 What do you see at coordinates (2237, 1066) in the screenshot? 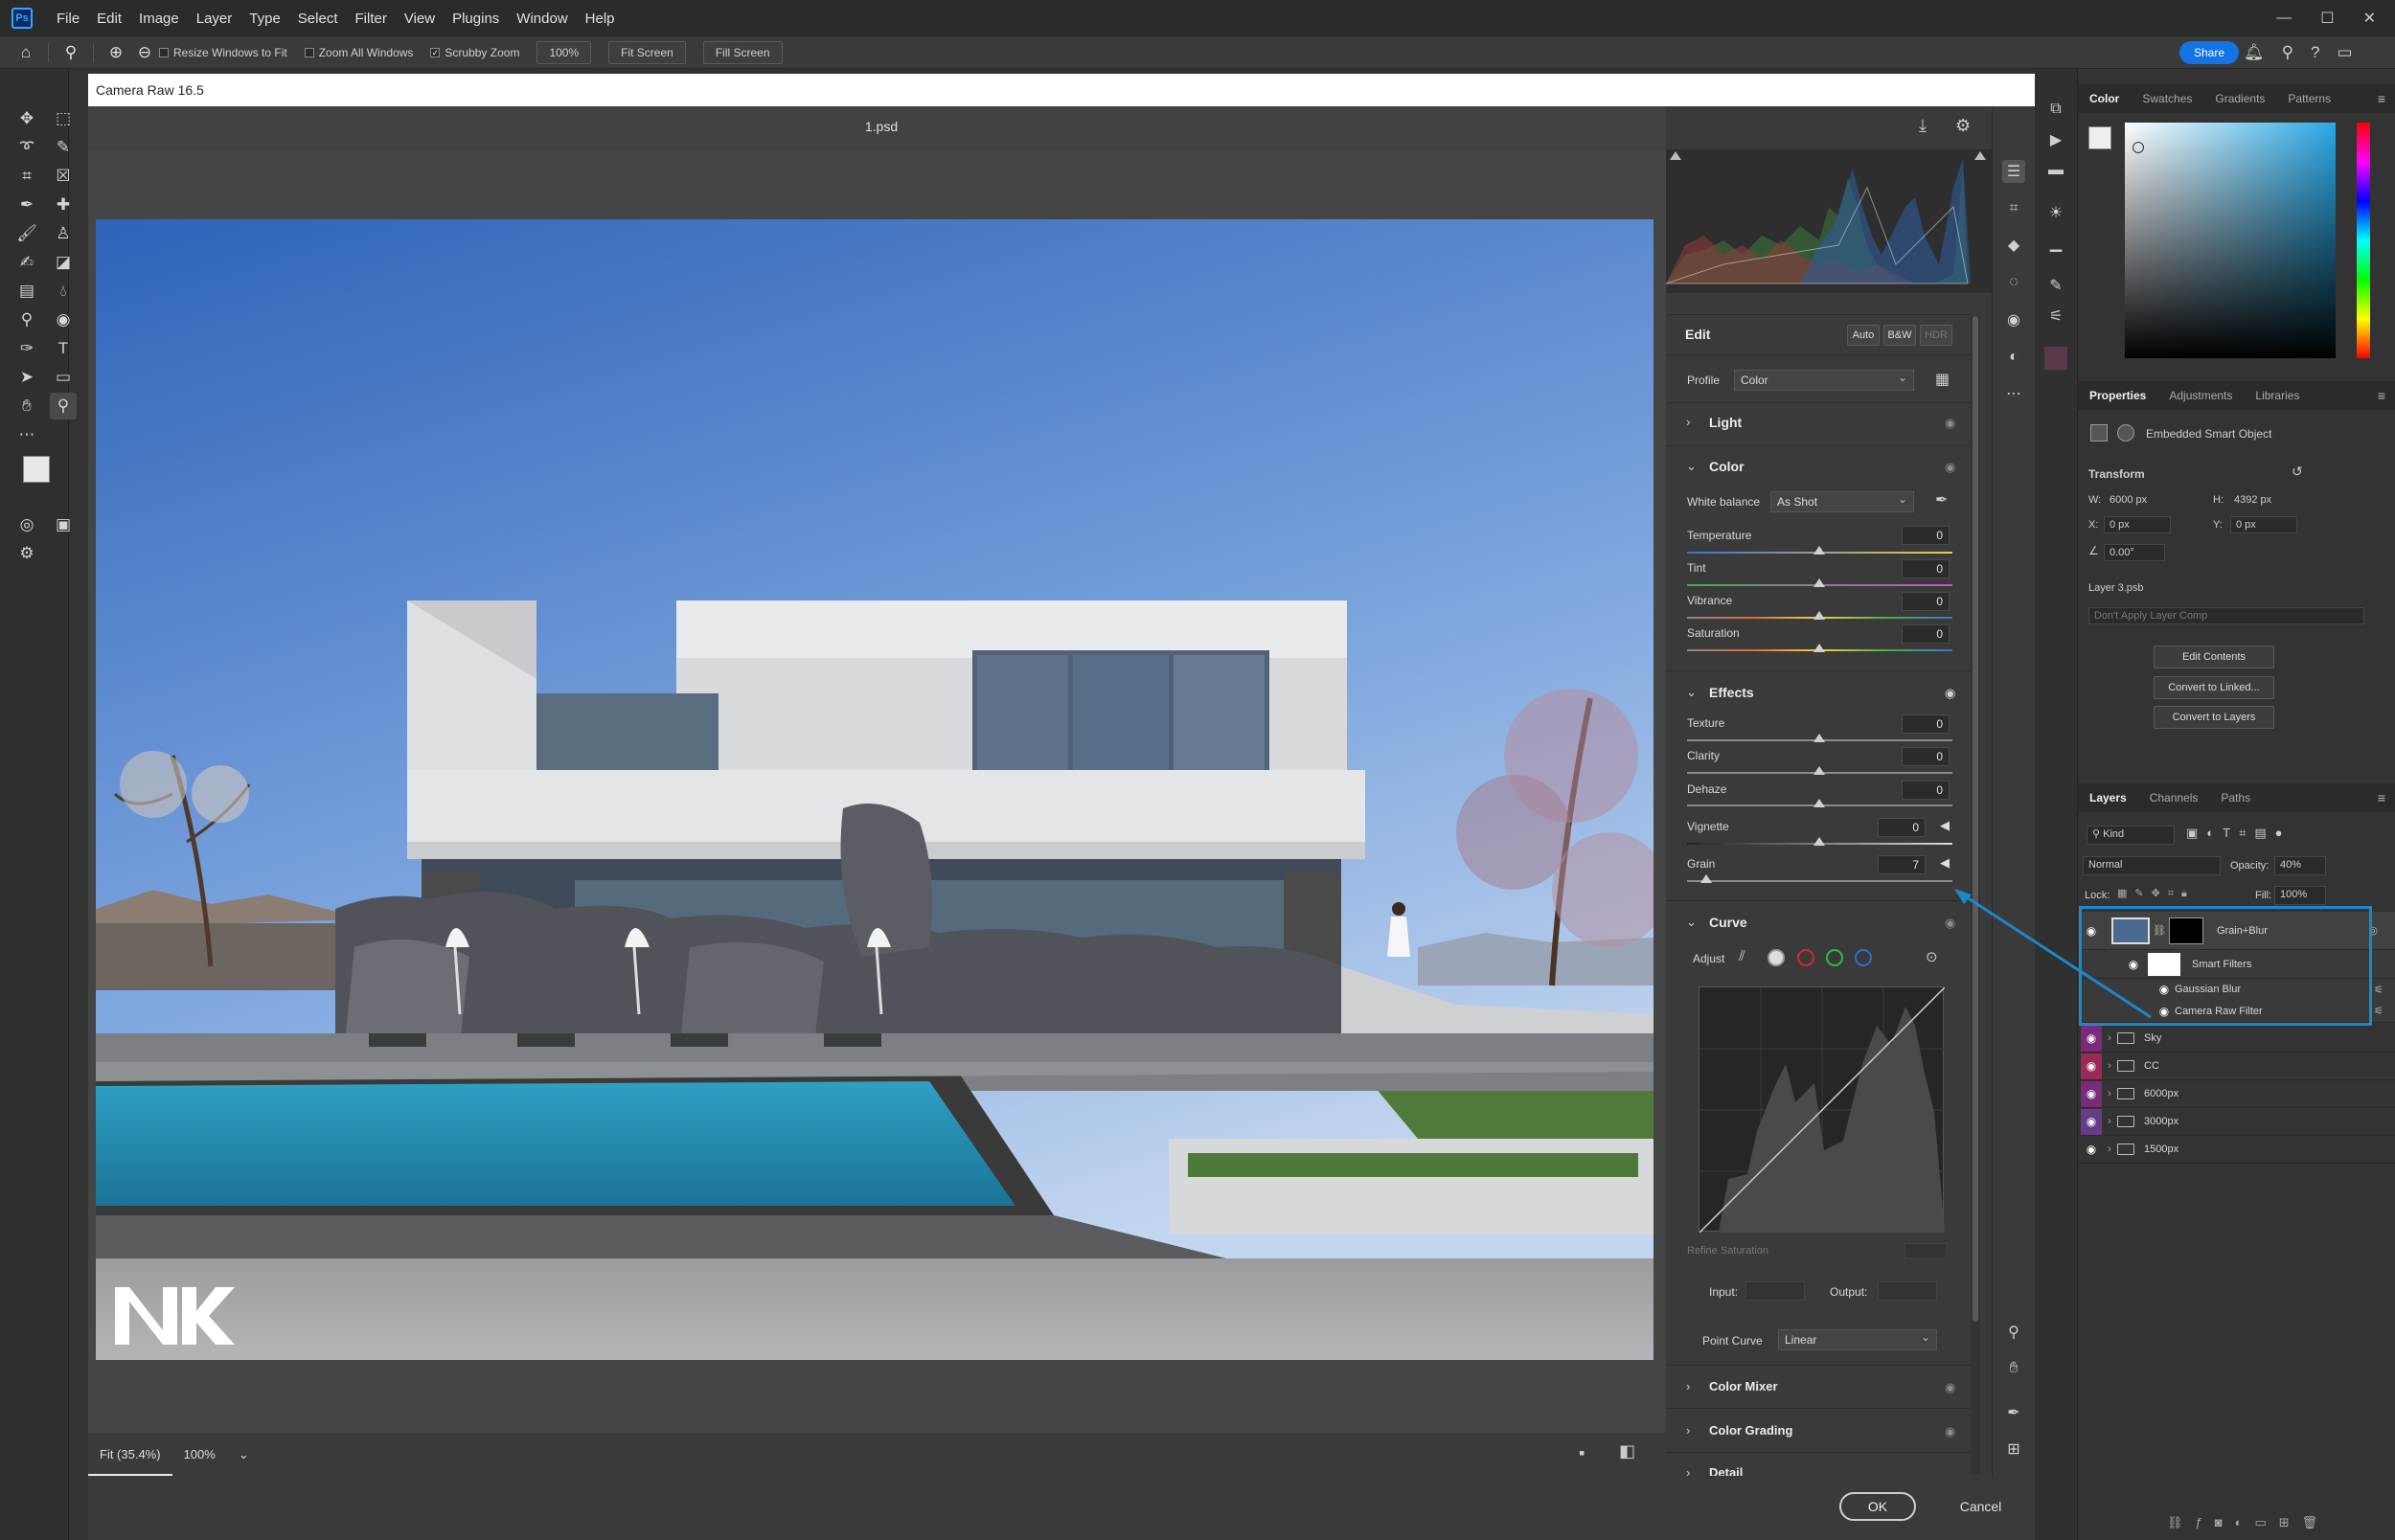
I see `layer-group-cc: ◉ › CC` at bounding box center [2237, 1066].